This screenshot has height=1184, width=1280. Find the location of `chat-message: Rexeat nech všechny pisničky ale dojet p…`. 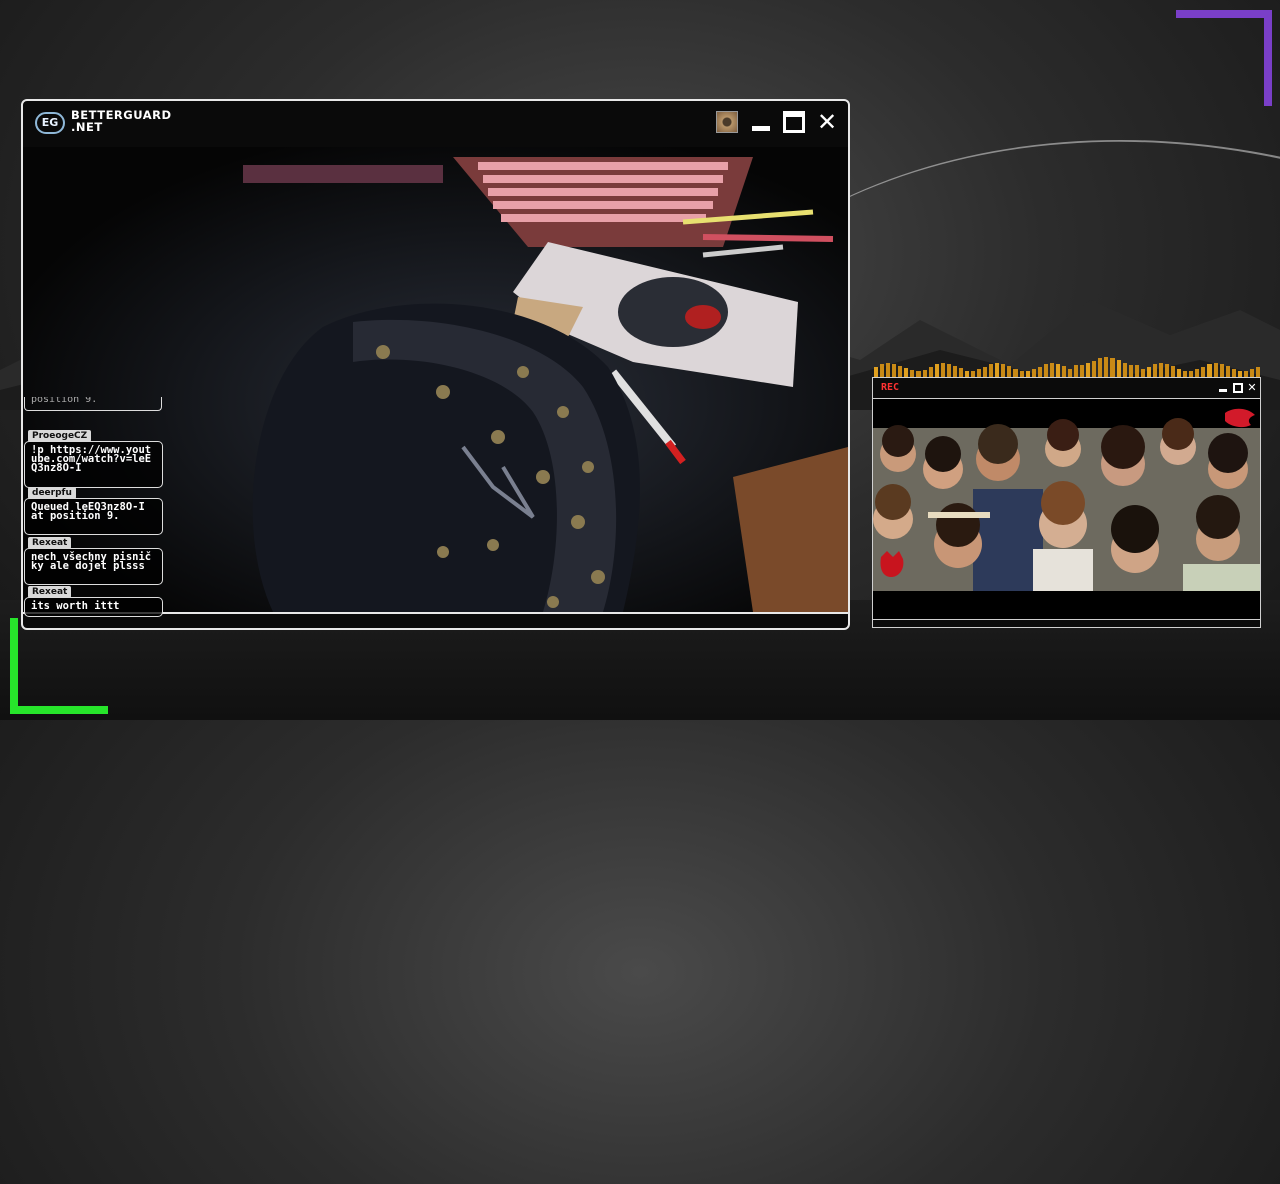

chat-message: Rexeat nech všechny pisničky ale dojet p… is located at coordinates (94, 557).